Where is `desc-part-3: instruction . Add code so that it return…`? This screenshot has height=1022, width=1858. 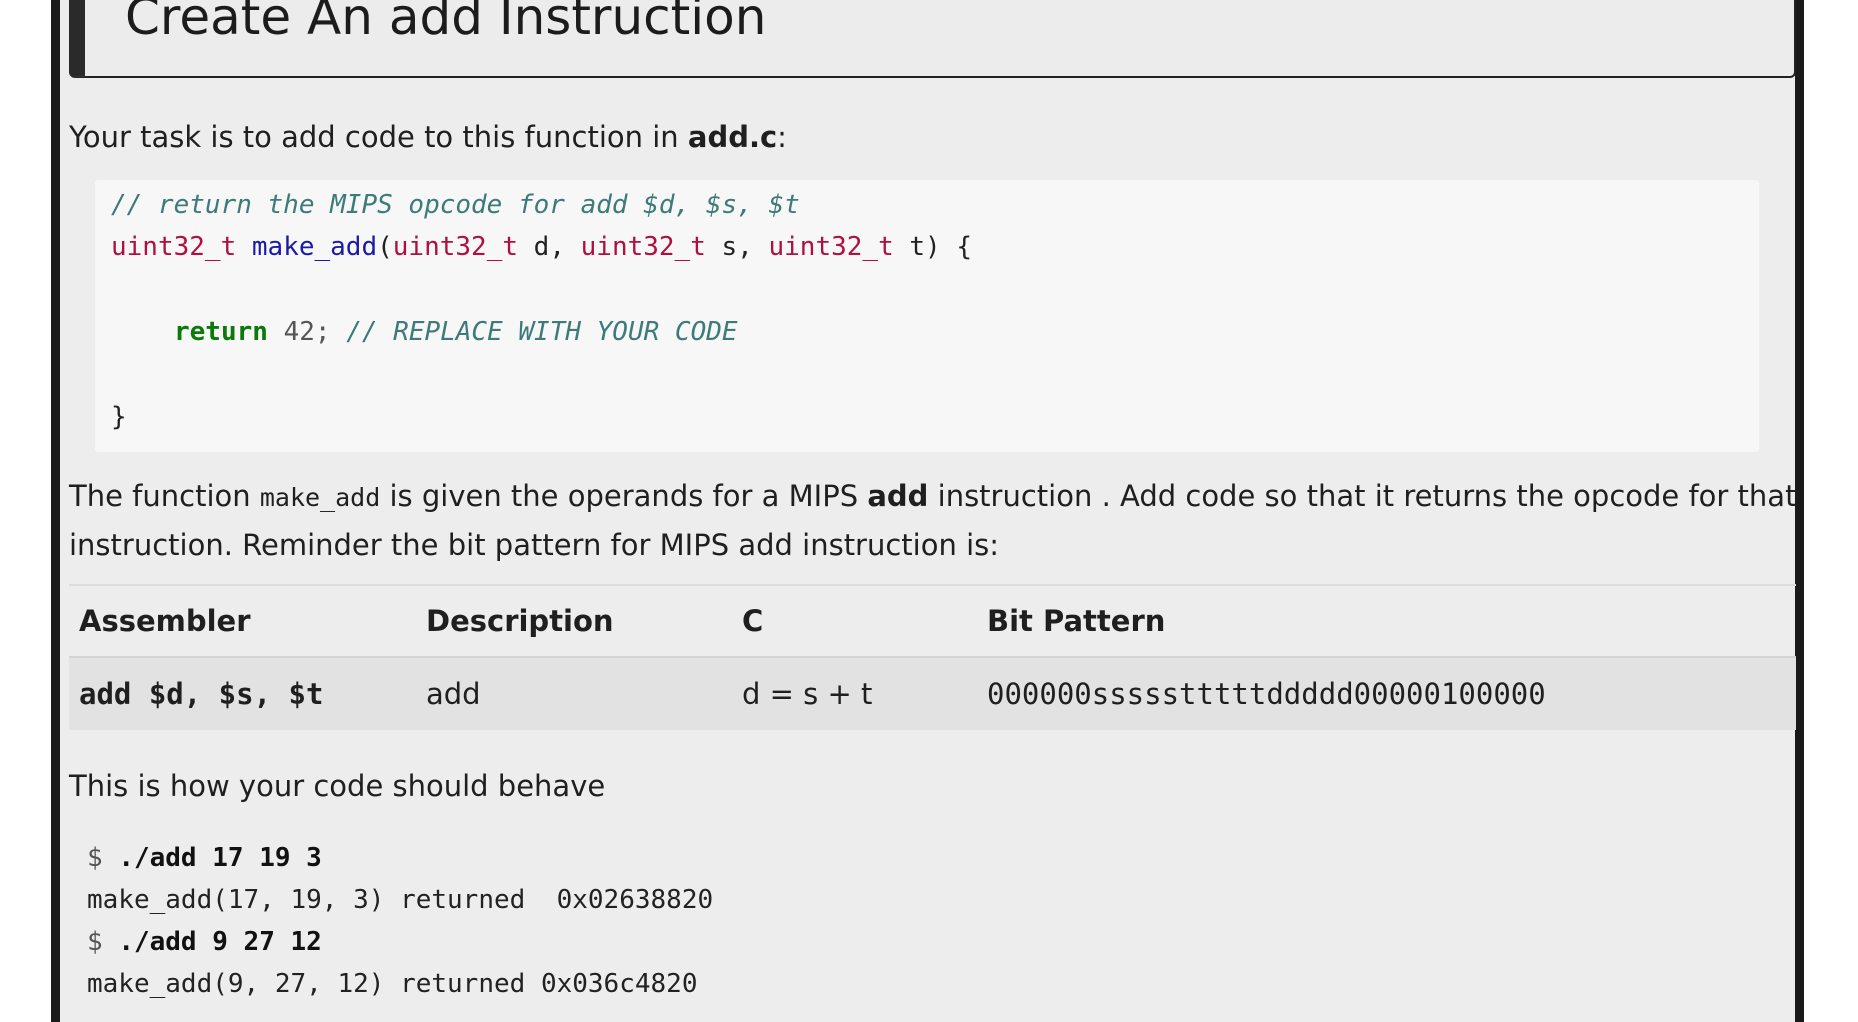 desc-part-3: instruction . Add code so that it return… is located at coordinates (1362, 496).